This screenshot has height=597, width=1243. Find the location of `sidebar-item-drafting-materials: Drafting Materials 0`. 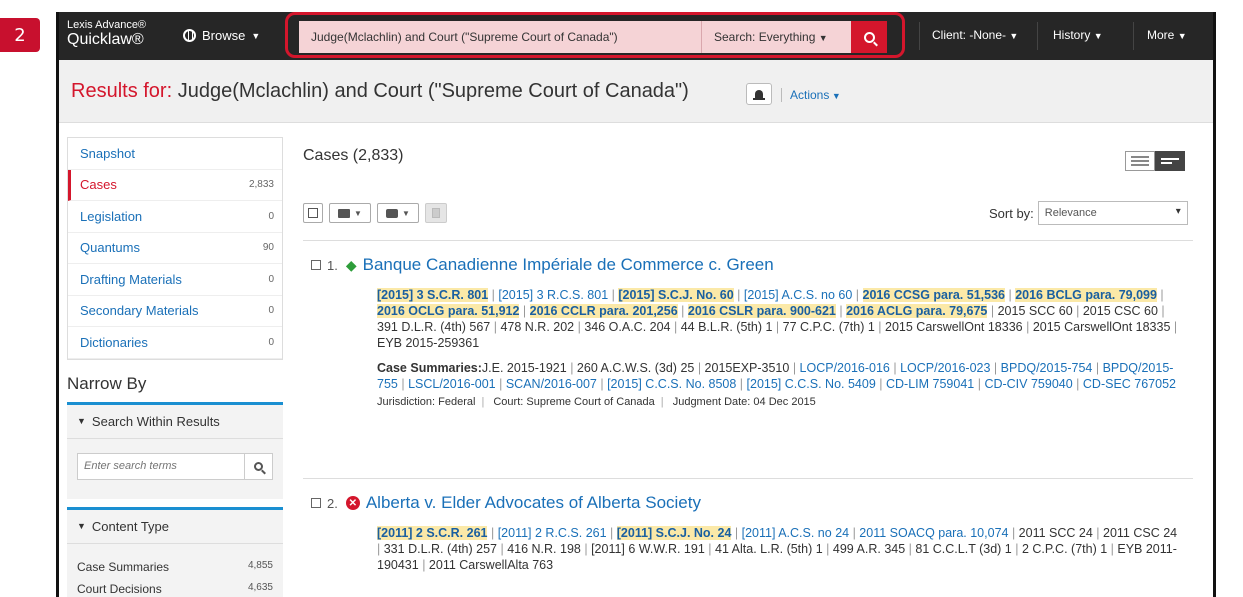

sidebar-item-drafting-materials: Drafting Materials 0 is located at coordinates (175, 280).